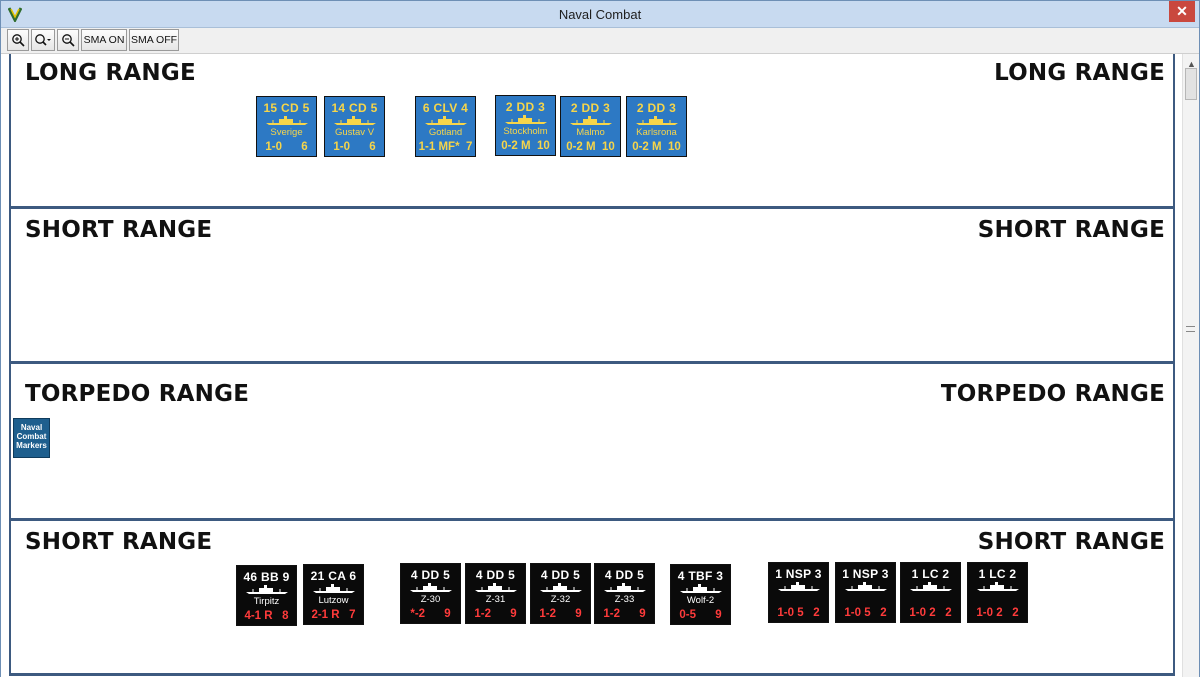 The width and height of the screenshot is (1200, 677). What do you see at coordinates (333, 615) in the screenshot?
I see `counter-bottom-stats: 2-1 R 7` at bounding box center [333, 615].